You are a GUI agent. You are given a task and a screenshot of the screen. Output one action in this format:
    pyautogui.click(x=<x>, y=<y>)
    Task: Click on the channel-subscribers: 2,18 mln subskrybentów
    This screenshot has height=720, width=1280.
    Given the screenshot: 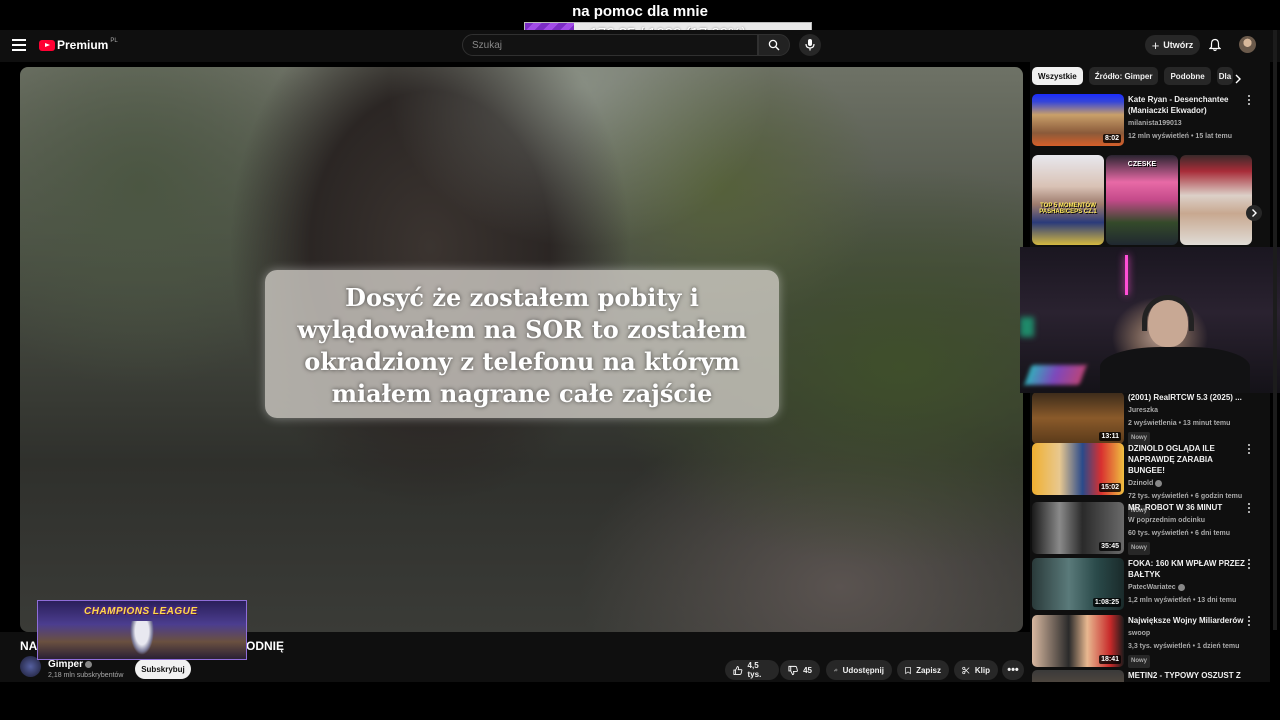 What is the action you would take?
    pyautogui.click(x=86, y=675)
    